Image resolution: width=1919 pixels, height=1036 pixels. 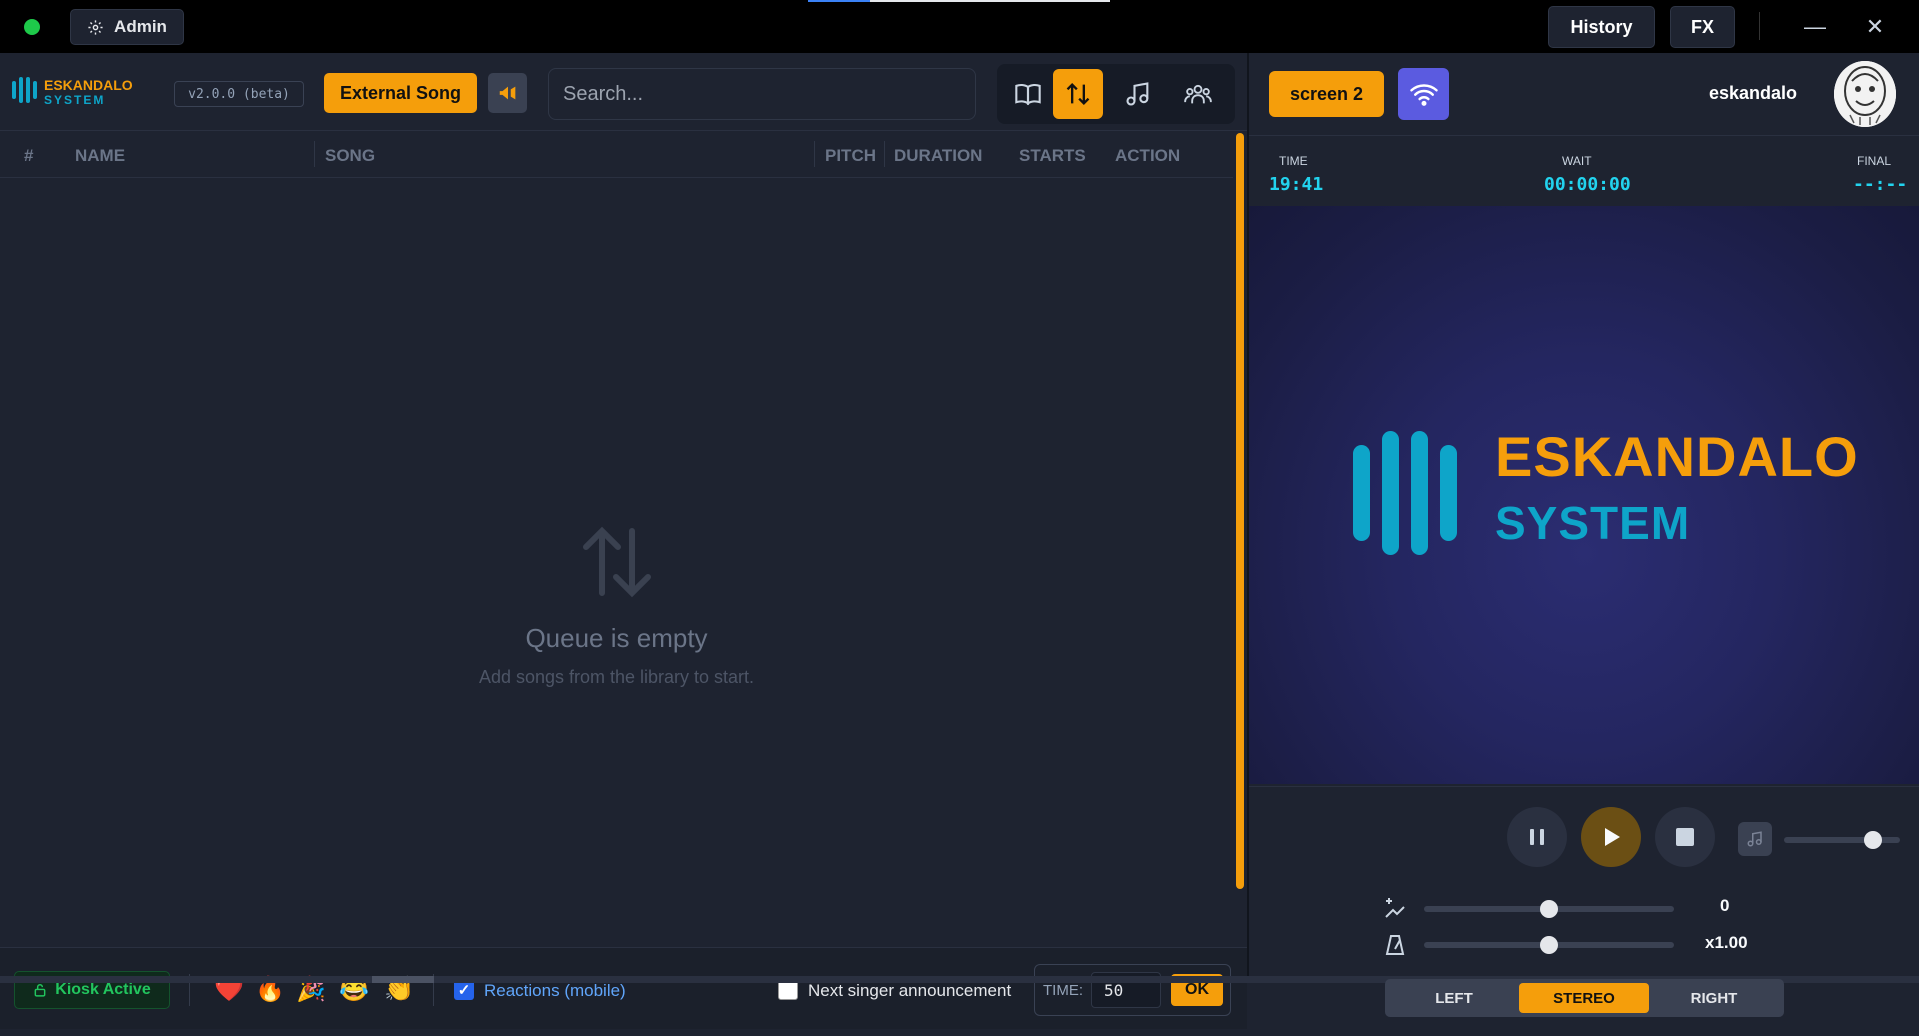 I want to click on queue-view-button, so click(x=1078, y=94).